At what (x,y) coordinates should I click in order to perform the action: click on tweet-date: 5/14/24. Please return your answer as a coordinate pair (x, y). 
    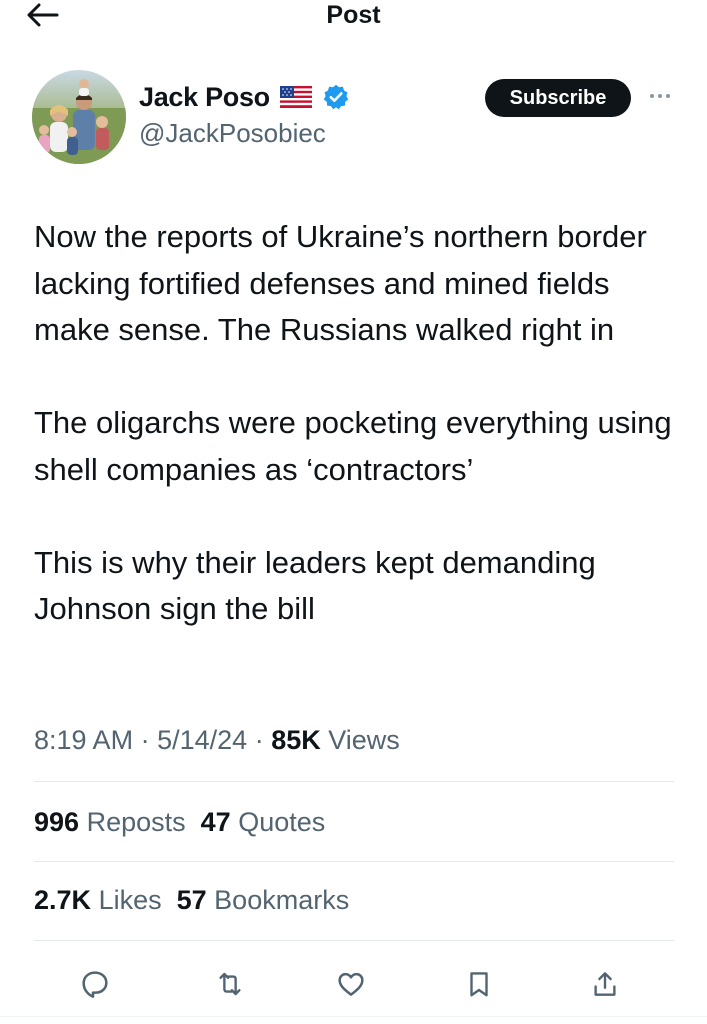
    Looking at the image, I should click on (202, 740).